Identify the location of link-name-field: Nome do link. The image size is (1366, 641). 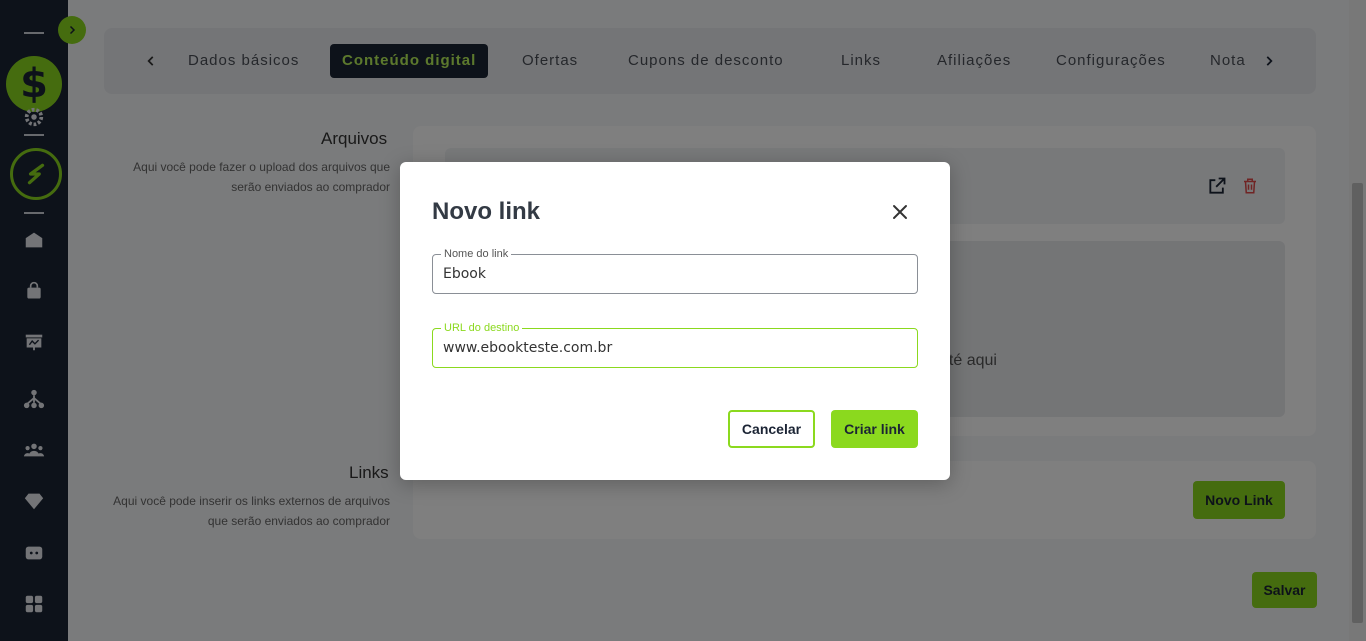
(675, 270).